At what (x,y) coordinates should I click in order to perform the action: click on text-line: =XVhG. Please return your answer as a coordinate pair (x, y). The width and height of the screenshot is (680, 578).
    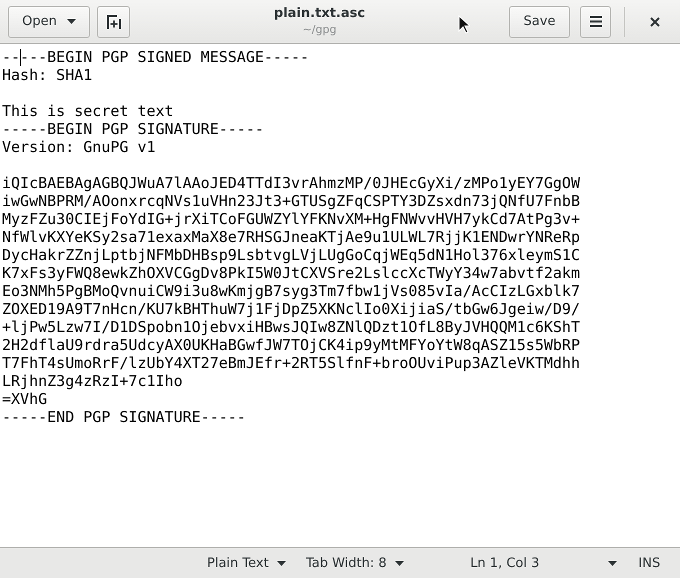
    Looking at the image, I should click on (25, 399).